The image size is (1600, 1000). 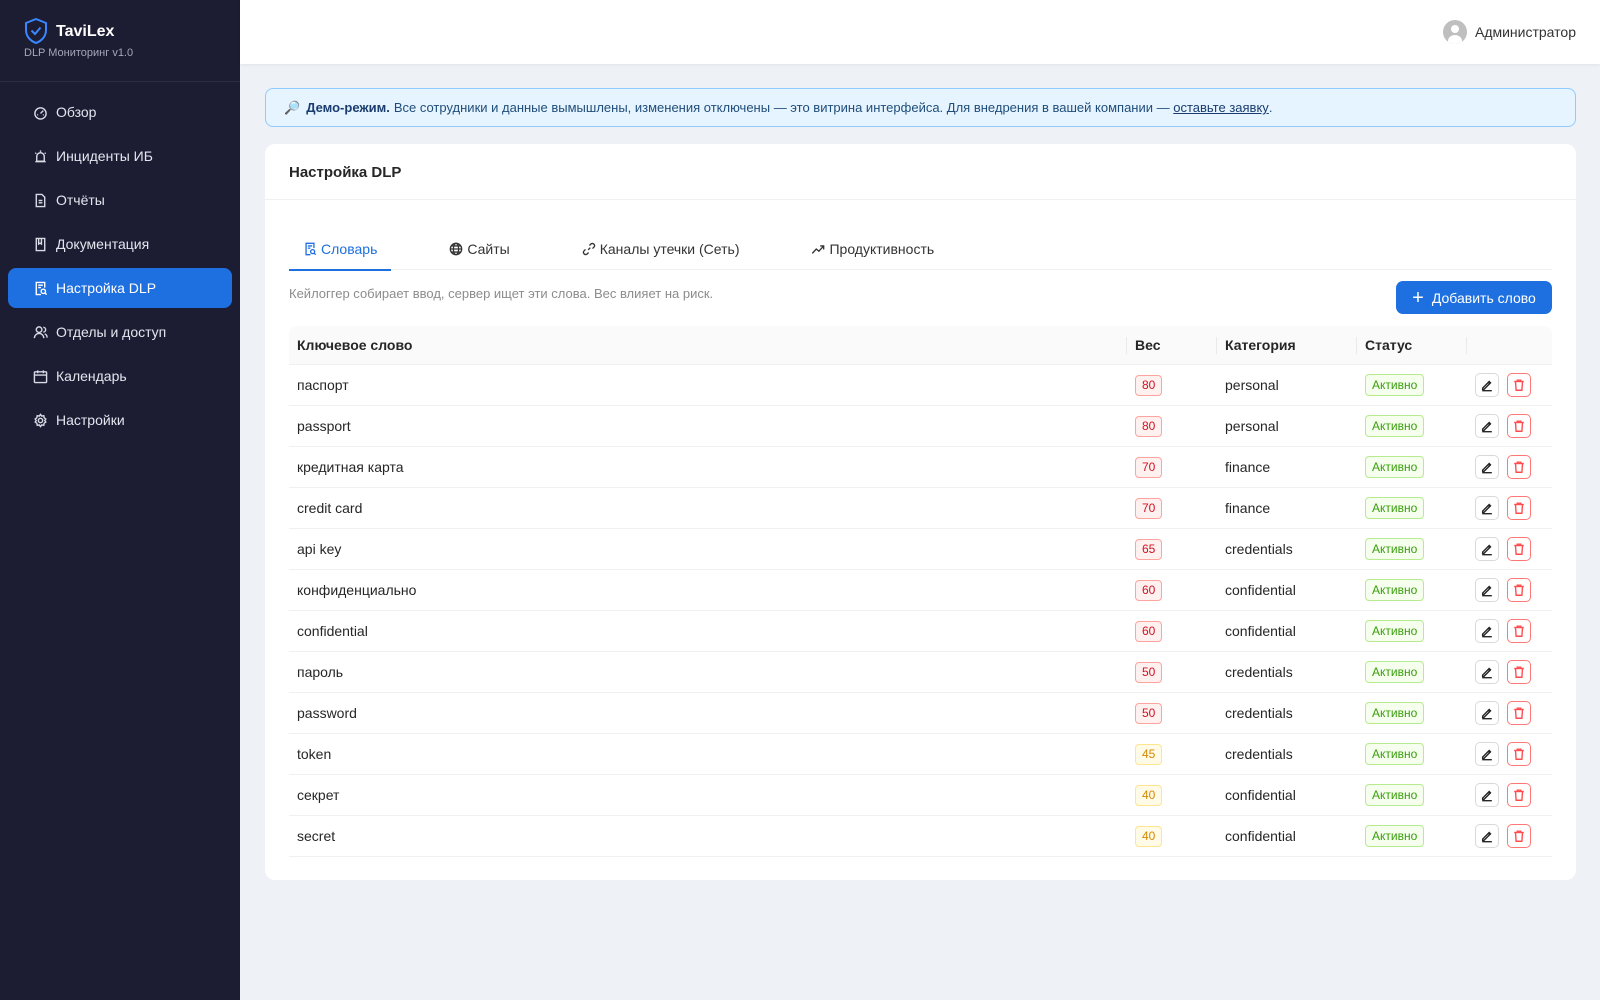 I want to click on keyword-cell: confidential, so click(x=332, y=631).